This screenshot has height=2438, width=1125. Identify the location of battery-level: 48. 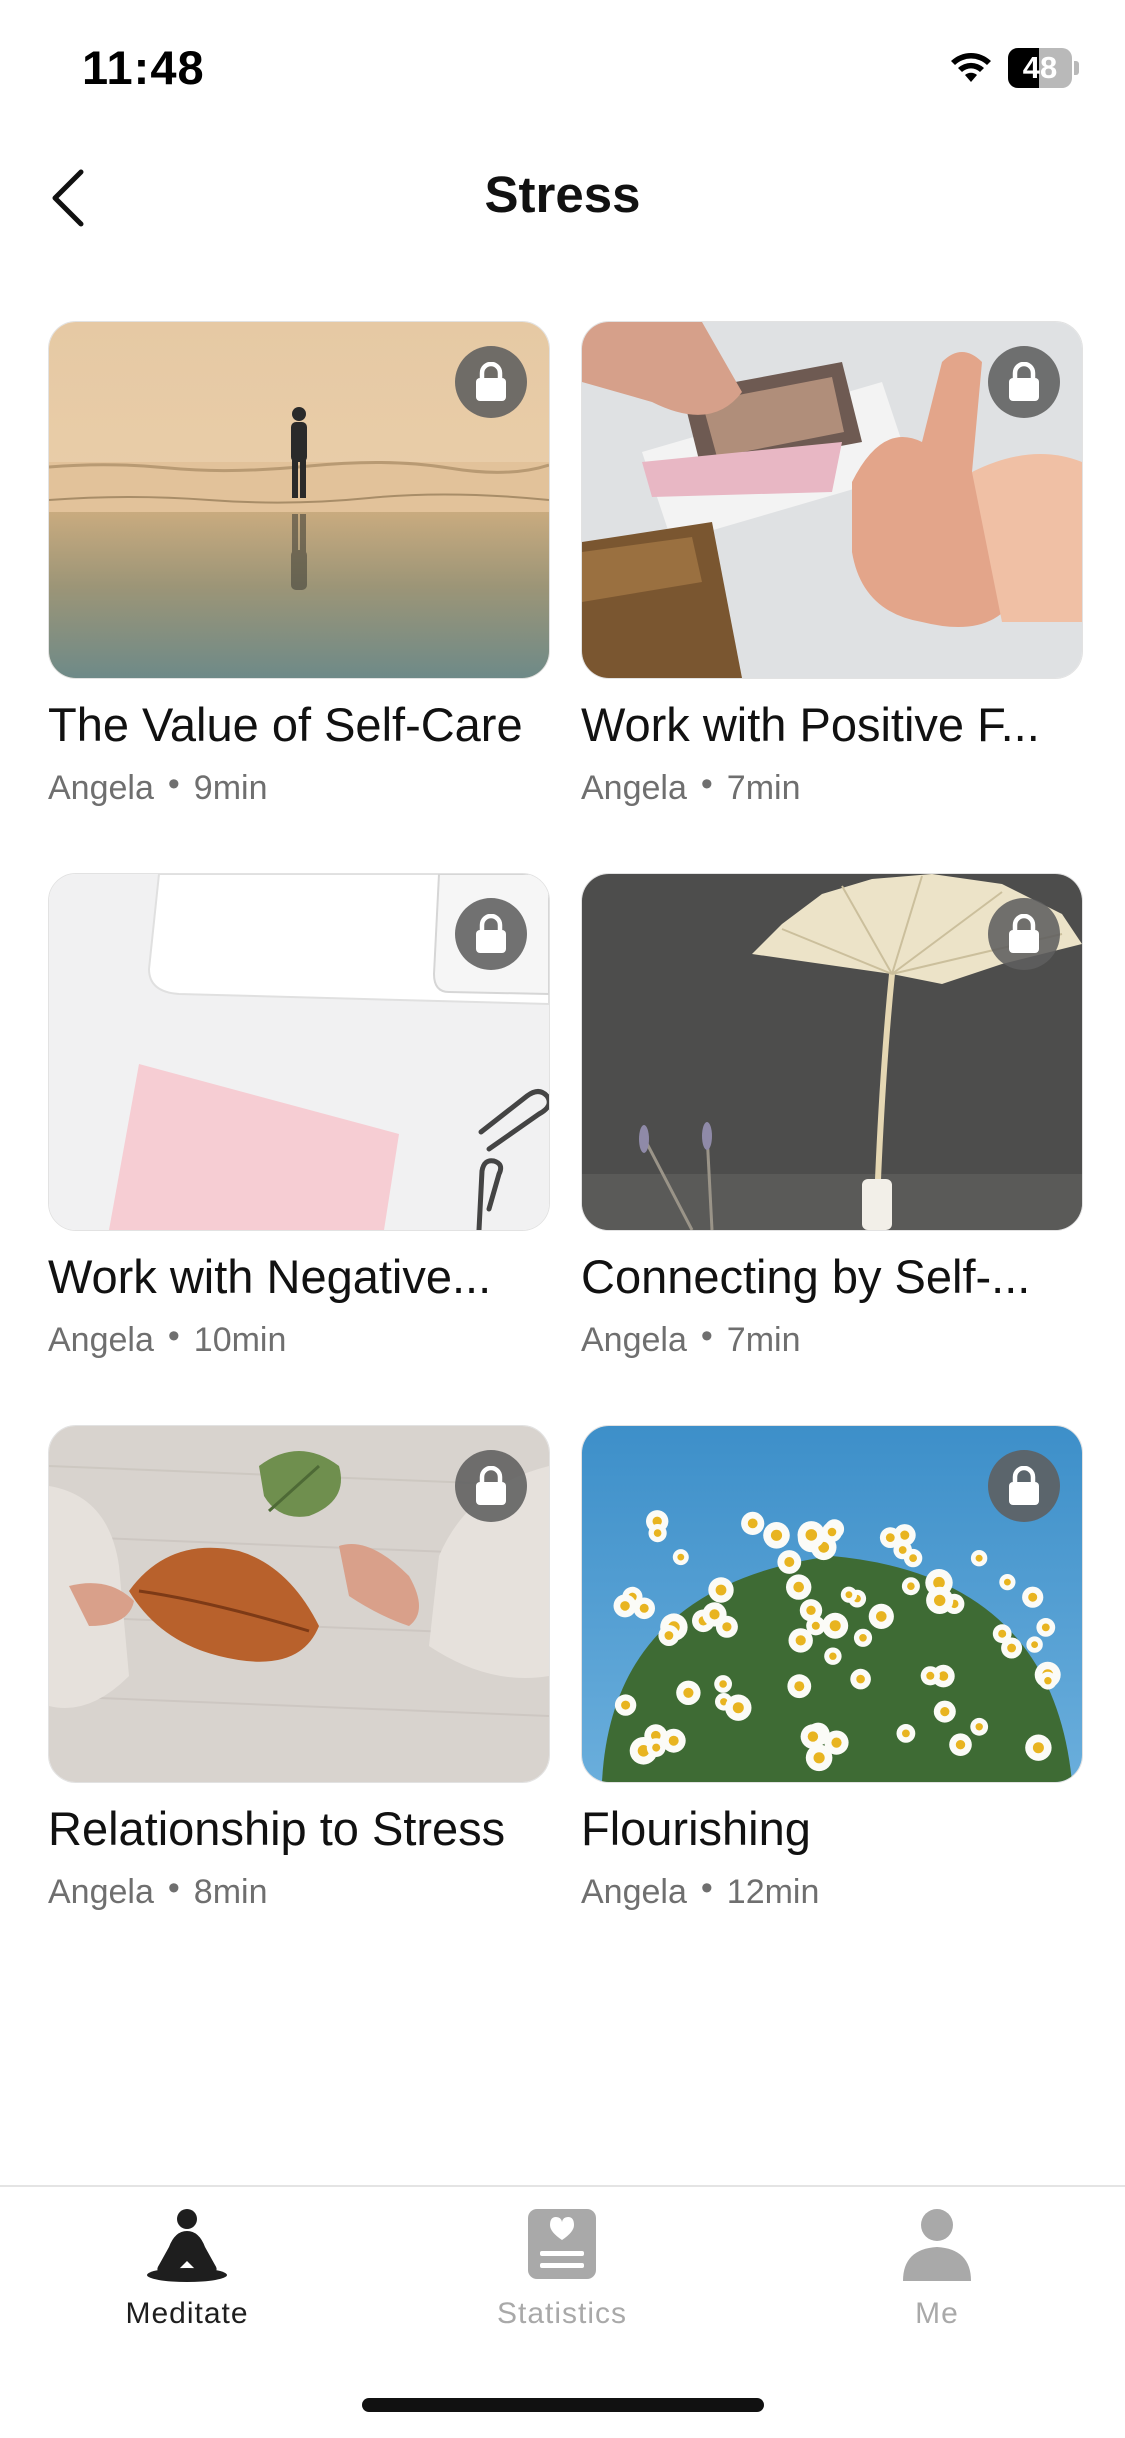
(1040, 67).